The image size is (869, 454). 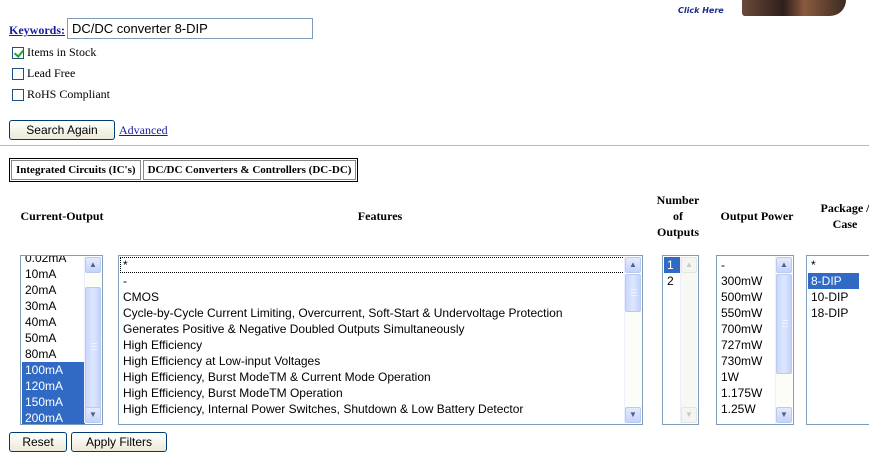 I want to click on divider, so click(x=434, y=145).